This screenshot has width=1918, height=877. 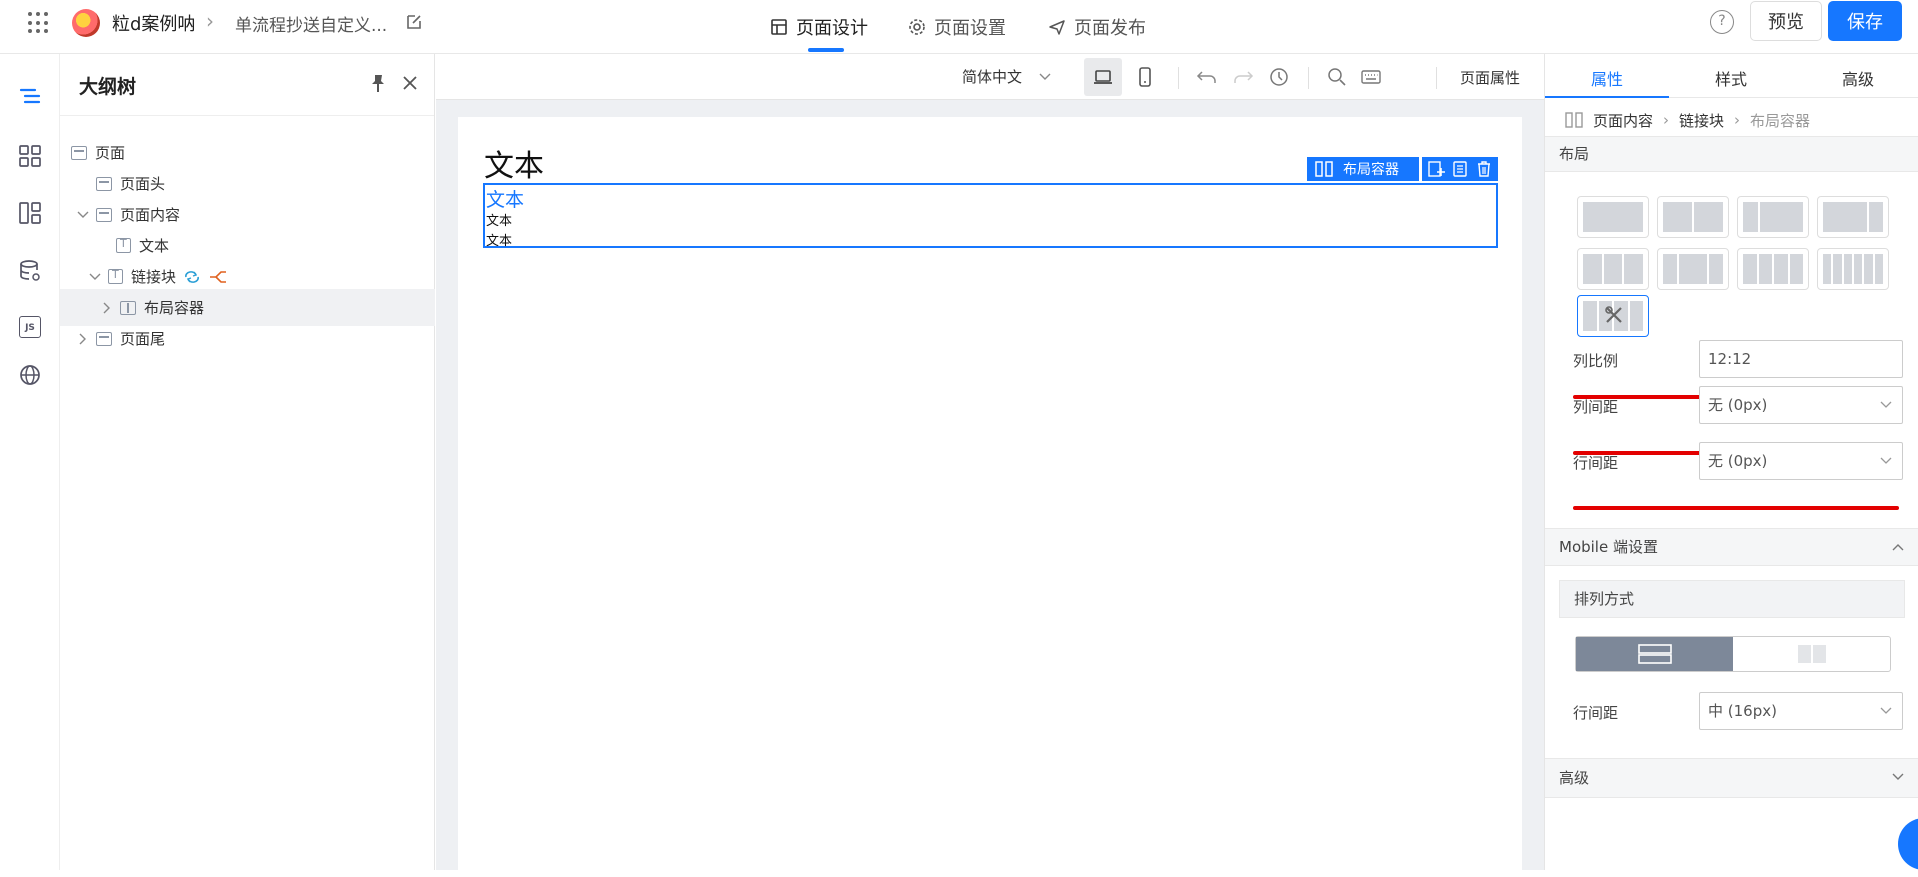 I want to click on layout-panel-icon, so click(x=30, y=213).